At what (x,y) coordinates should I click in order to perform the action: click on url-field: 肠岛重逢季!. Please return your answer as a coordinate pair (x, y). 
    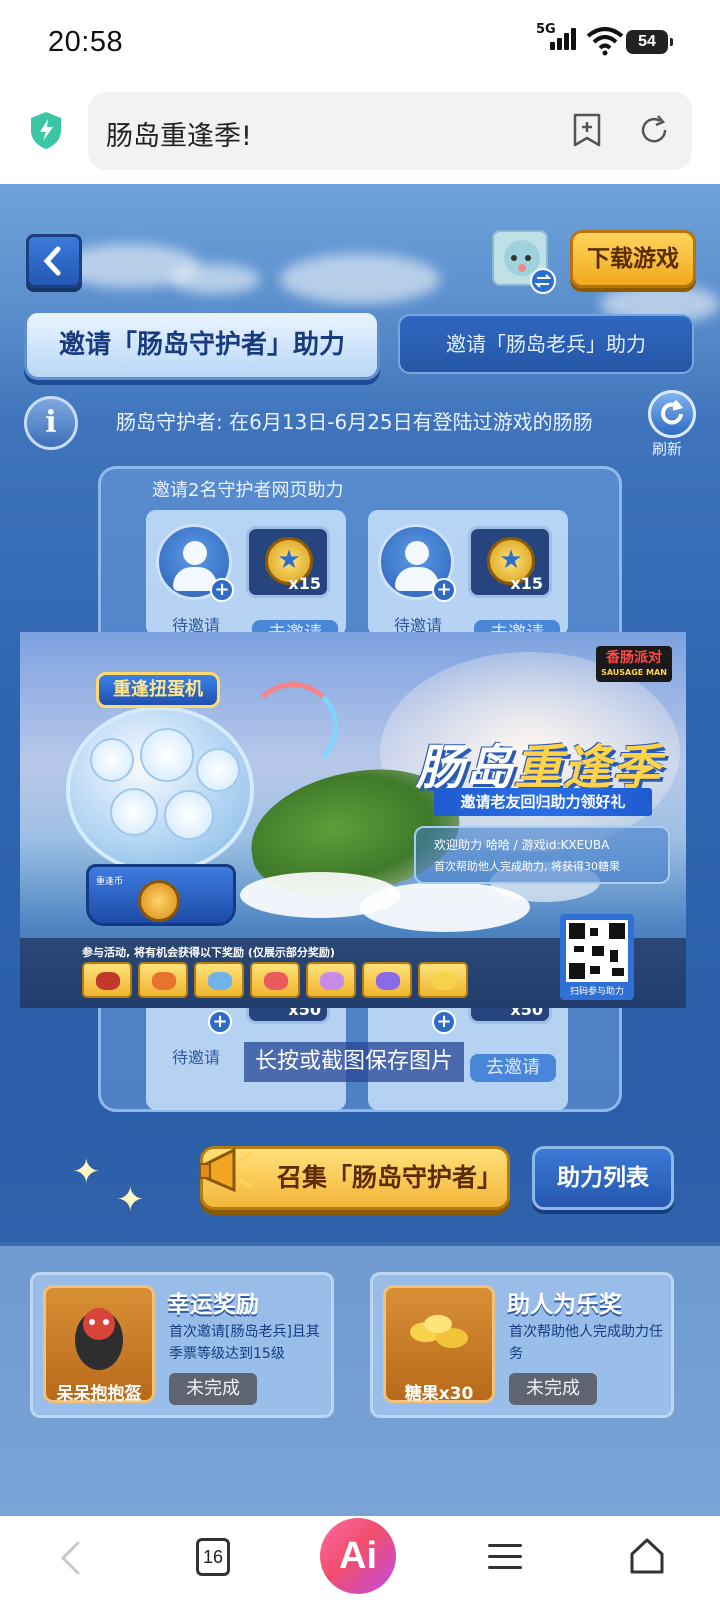
    Looking at the image, I should click on (390, 131).